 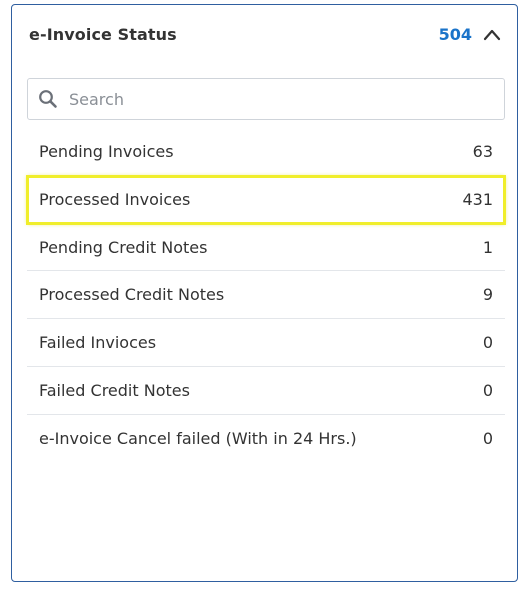 What do you see at coordinates (266, 343) in the screenshot?
I see `list-item-failed-invoices: Failed Invioces 0` at bounding box center [266, 343].